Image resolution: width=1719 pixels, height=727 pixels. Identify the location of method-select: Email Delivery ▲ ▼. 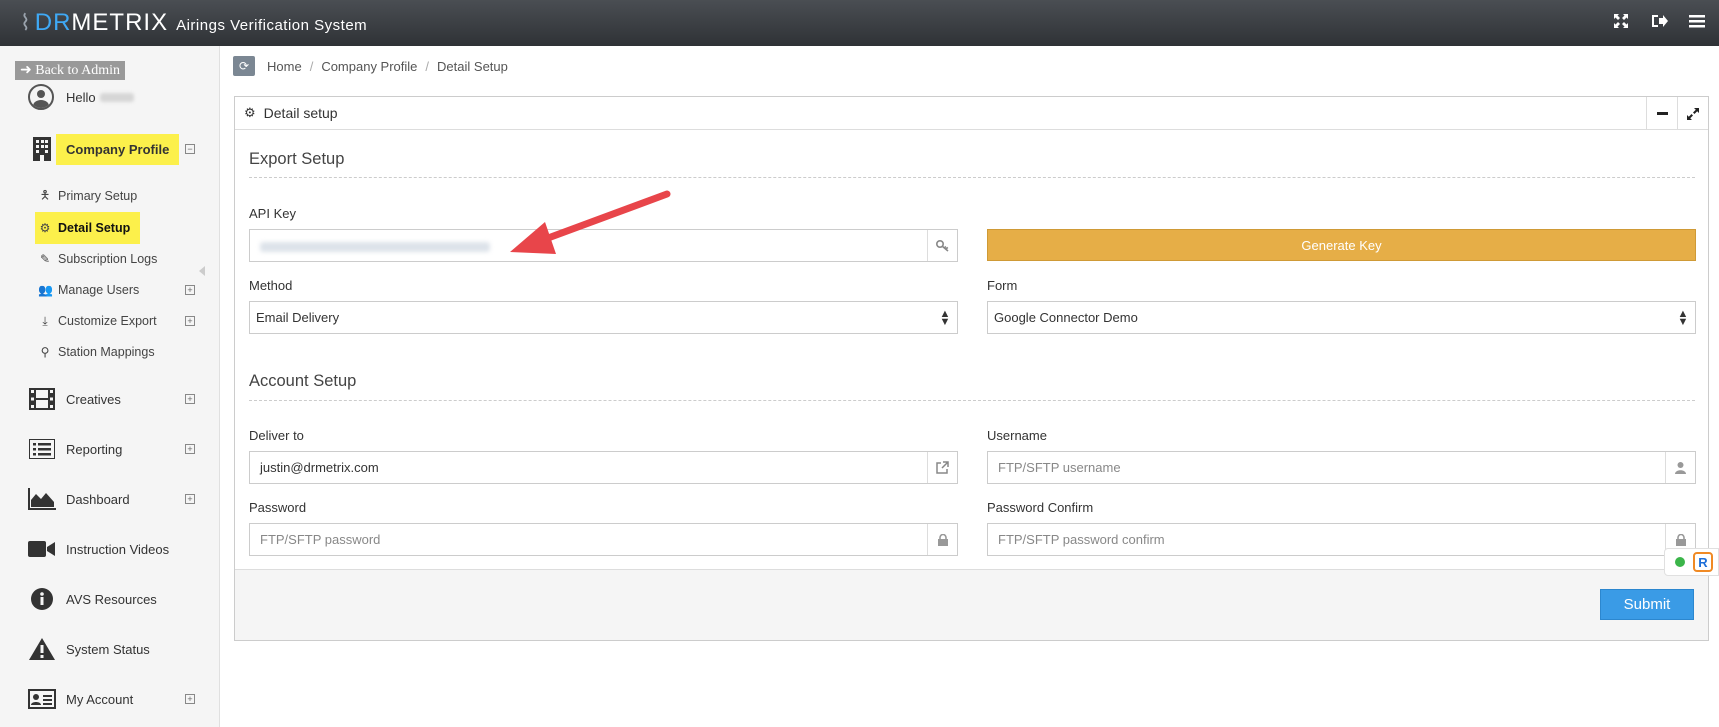
(603, 317).